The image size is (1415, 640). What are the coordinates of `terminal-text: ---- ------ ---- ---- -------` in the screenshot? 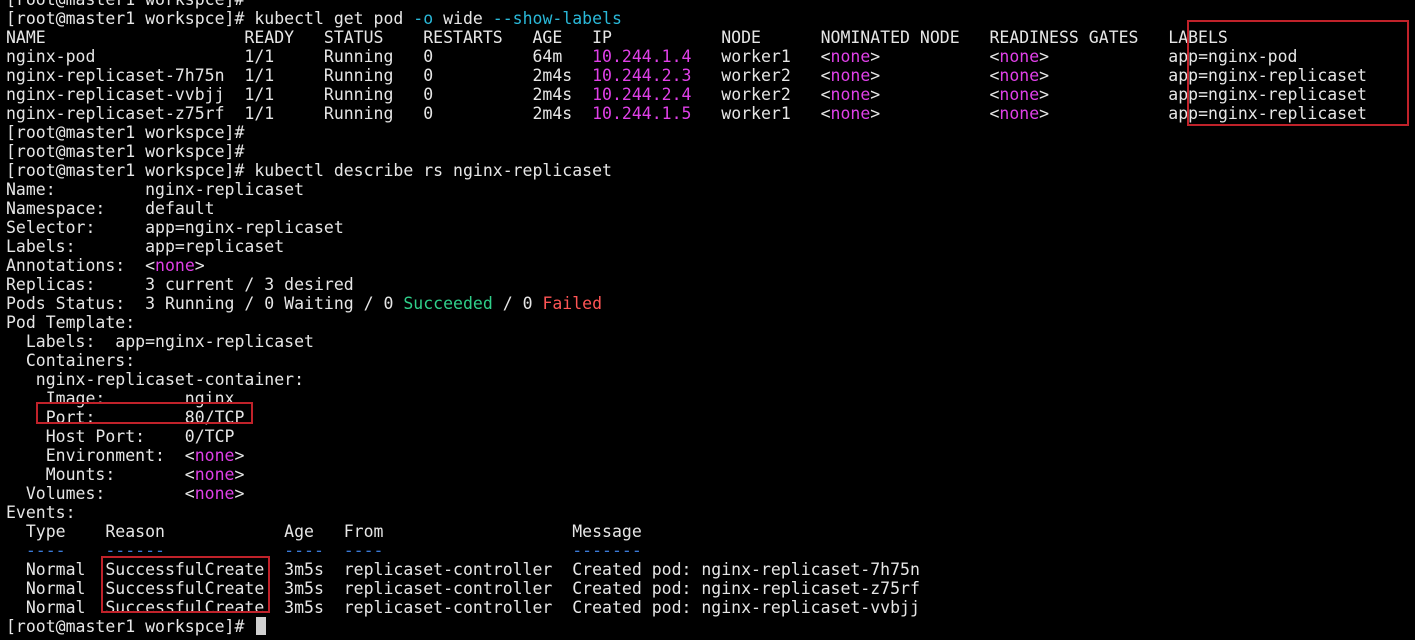 It's located at (324, 550).